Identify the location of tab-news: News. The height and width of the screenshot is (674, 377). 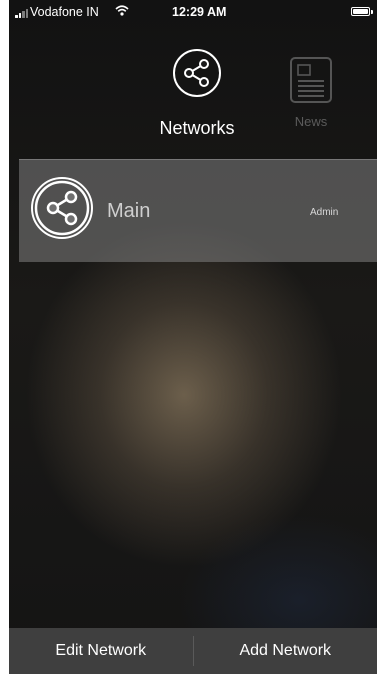
(311, 92).